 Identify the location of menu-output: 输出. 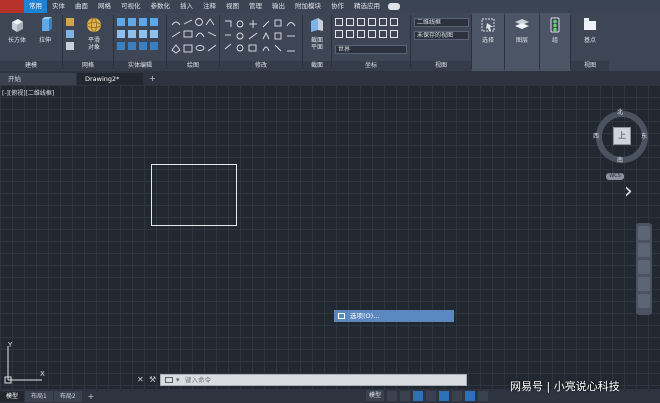
(278, 6).